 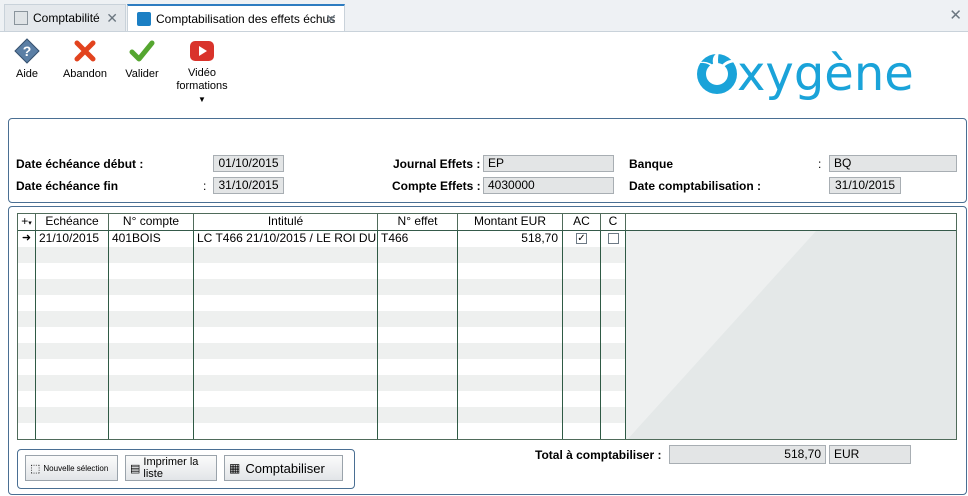 What do you see at coordinates (85, 59) in the screenshot?
I see `cancel-button: Abandon` at bounding box center [85, 59].